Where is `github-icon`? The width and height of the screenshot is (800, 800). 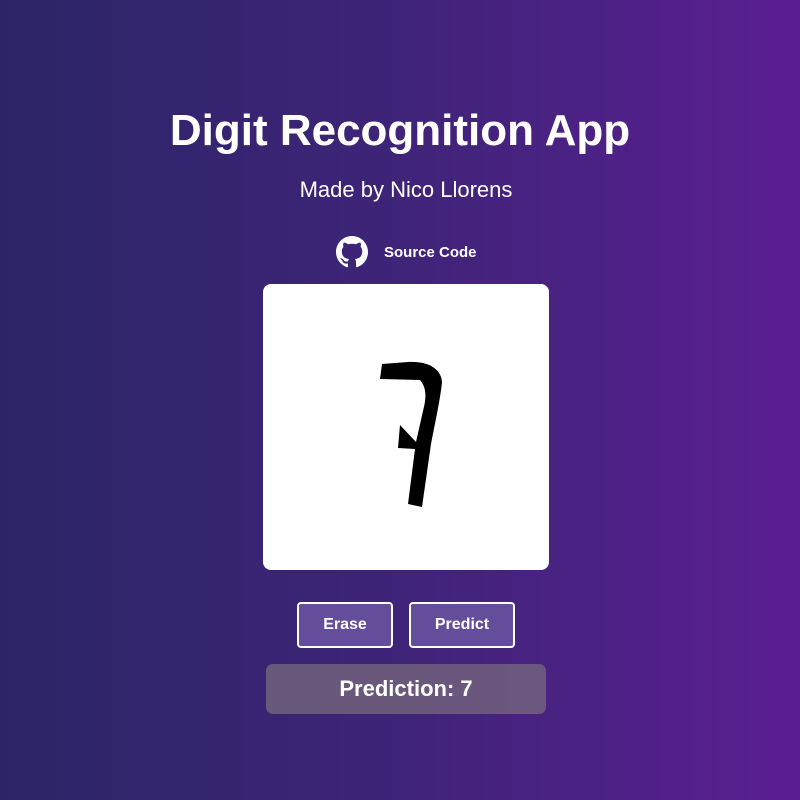
github-icon is located at coordinates (352, 252).